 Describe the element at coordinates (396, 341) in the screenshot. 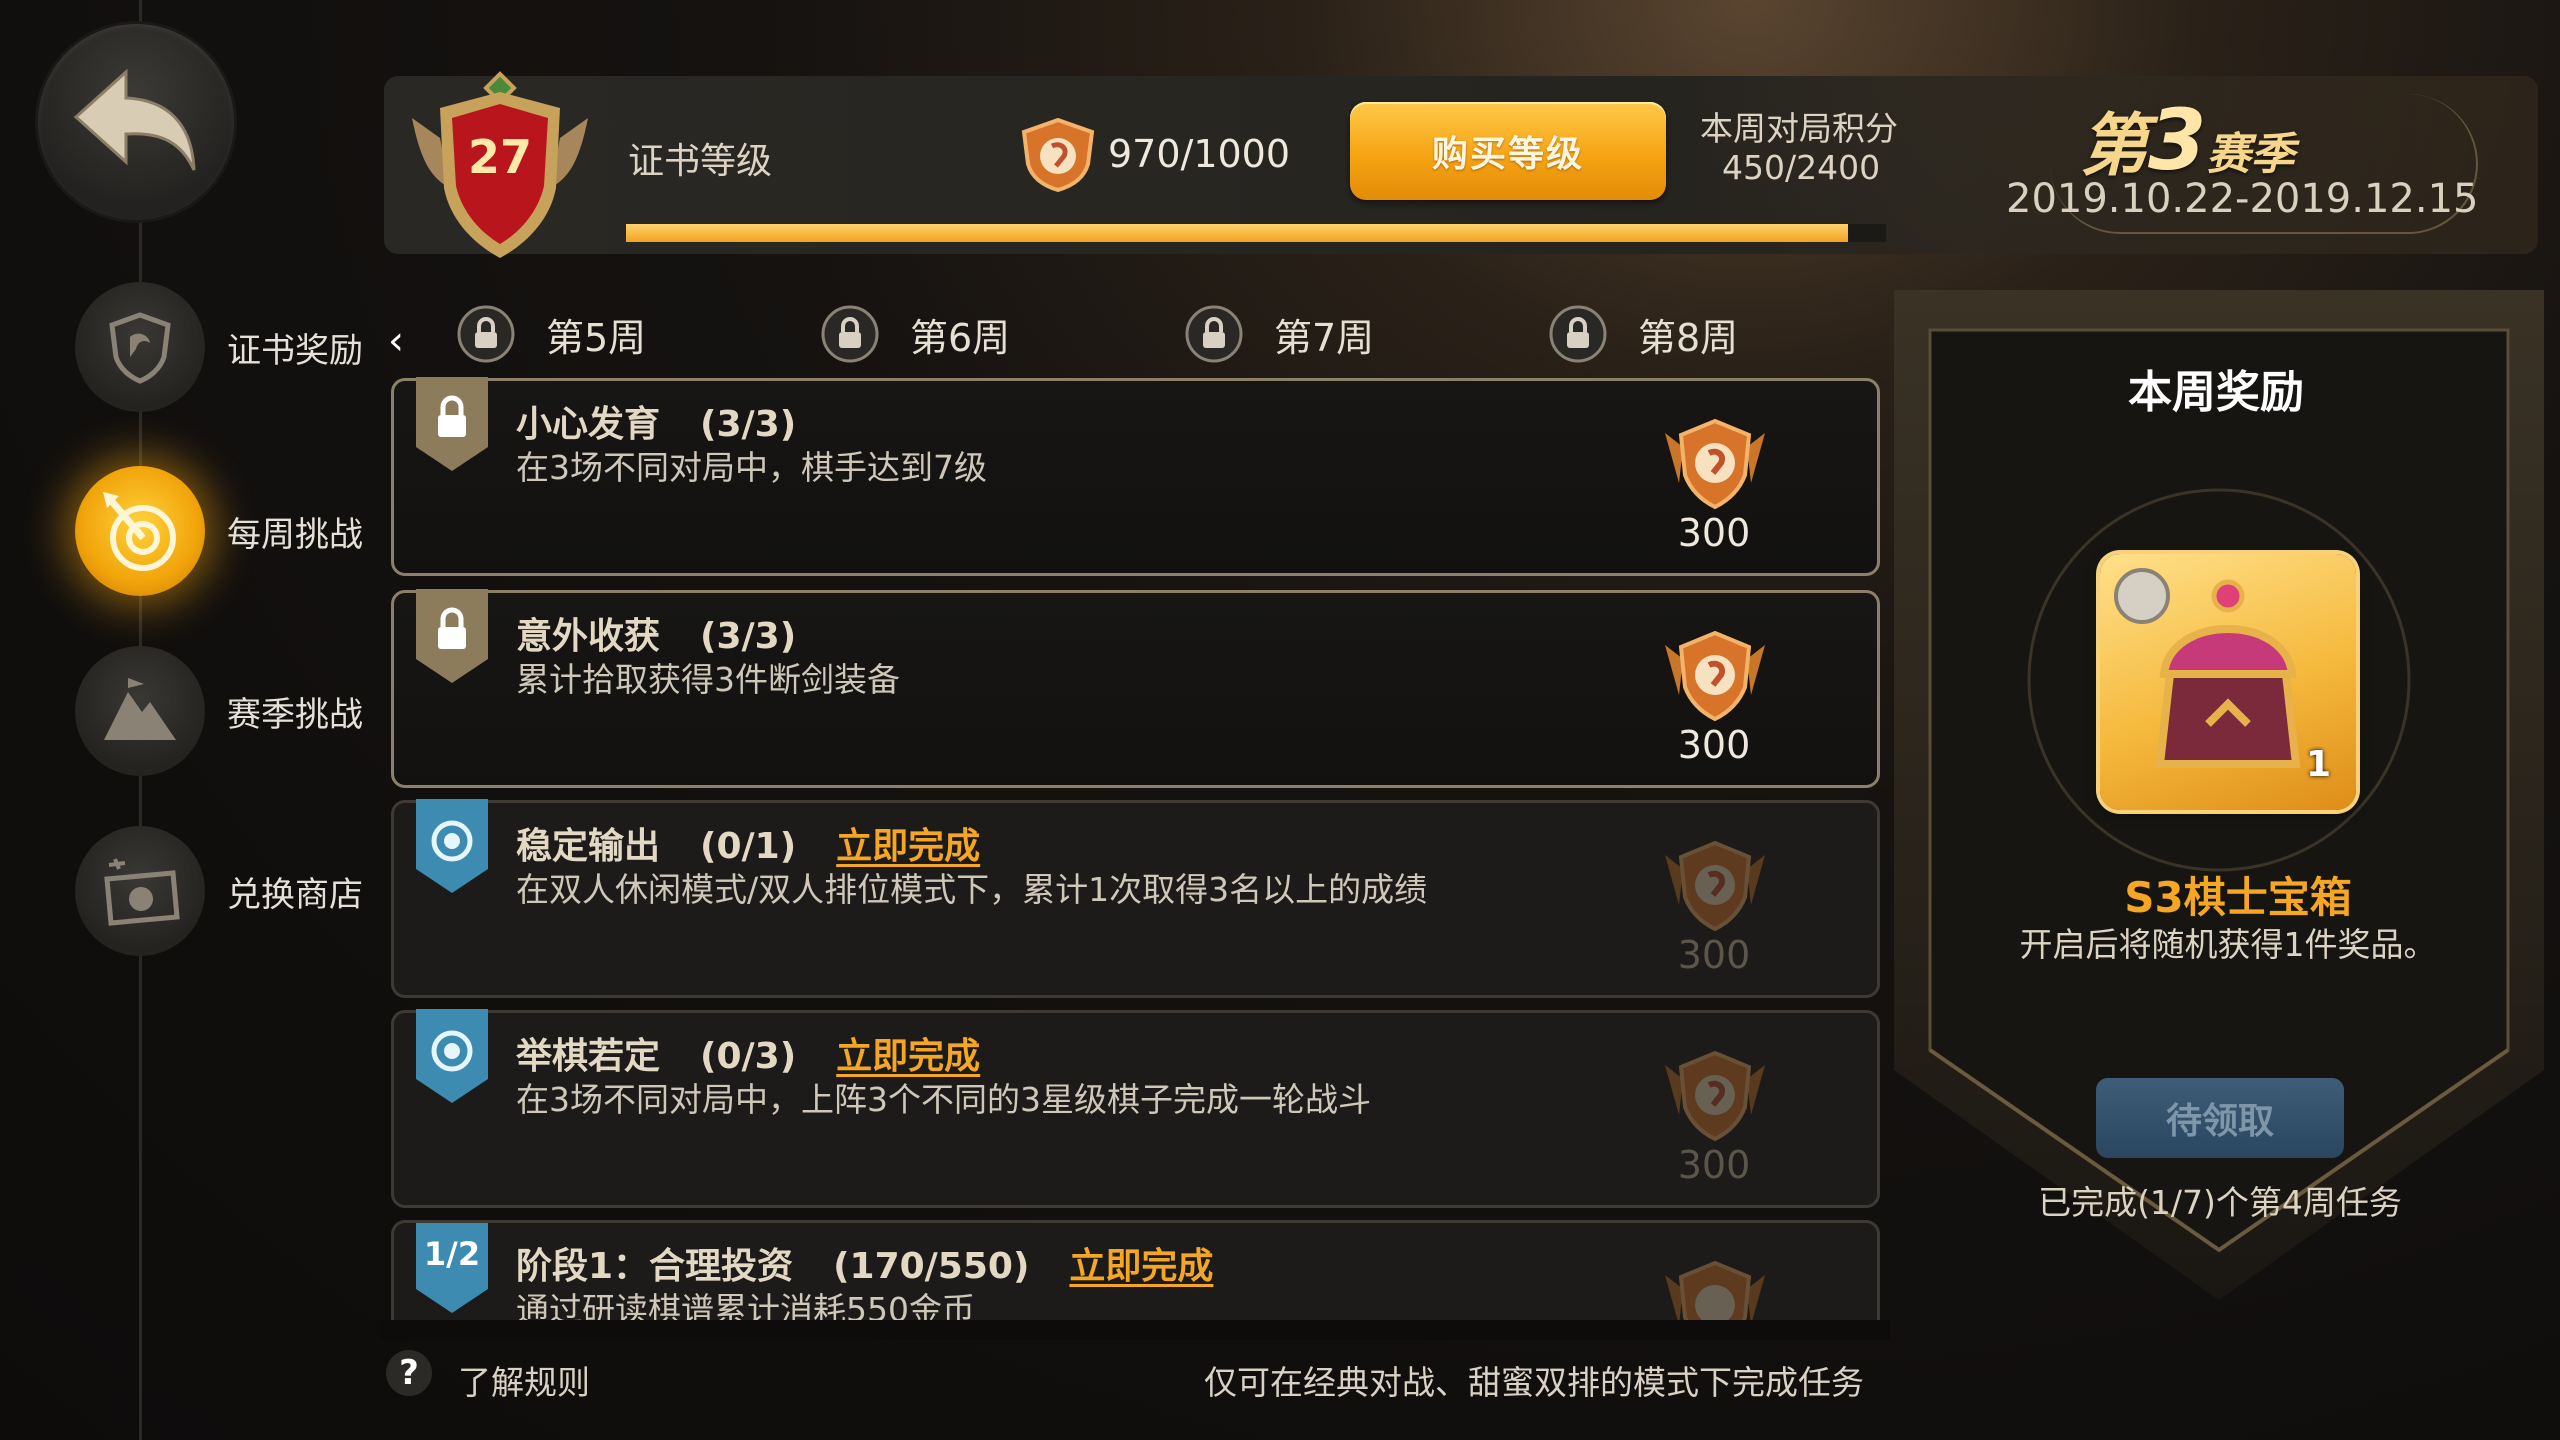

I see `week-prev-arrow-icon: ‹` at that location.